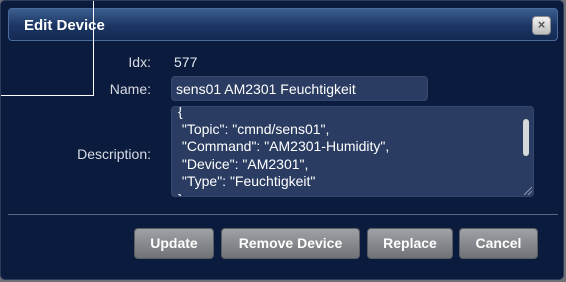  What do you see at coordinates (528, 191) in the screenshot?
I see `resize-grip-icon` at bounding box center [528, 191].